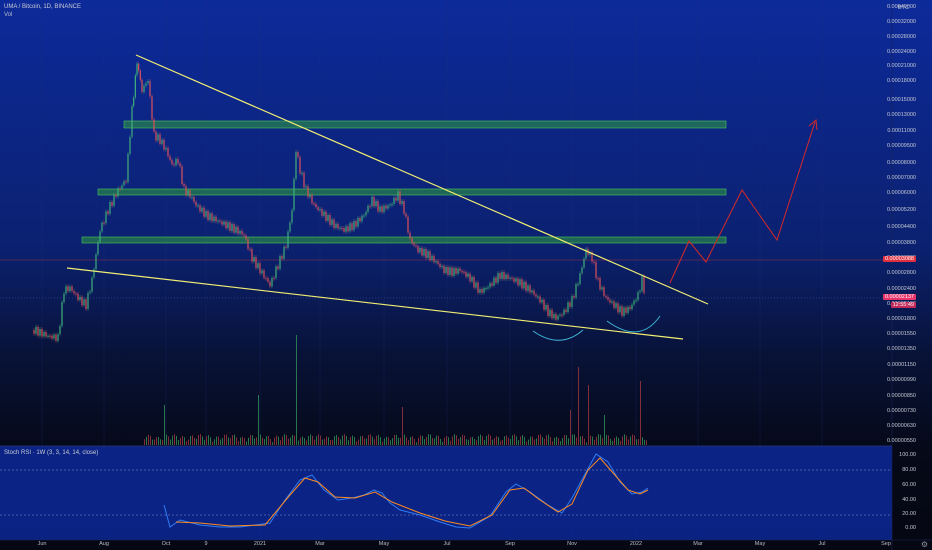 Image resolution: width=932 pixels, height=550 pixels. What do you see at coordinates (901, 396) in the screenshot?
I see `price-axis-label: 0.00000850` at bounding box center [901, 396].